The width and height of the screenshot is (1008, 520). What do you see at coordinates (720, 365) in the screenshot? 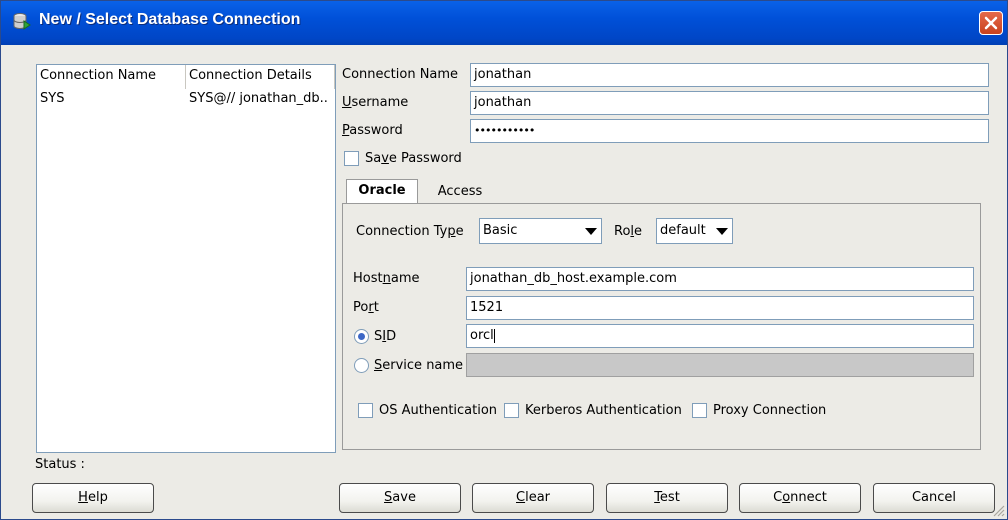
I see `service-name-field` at bounding box center [720, 365].